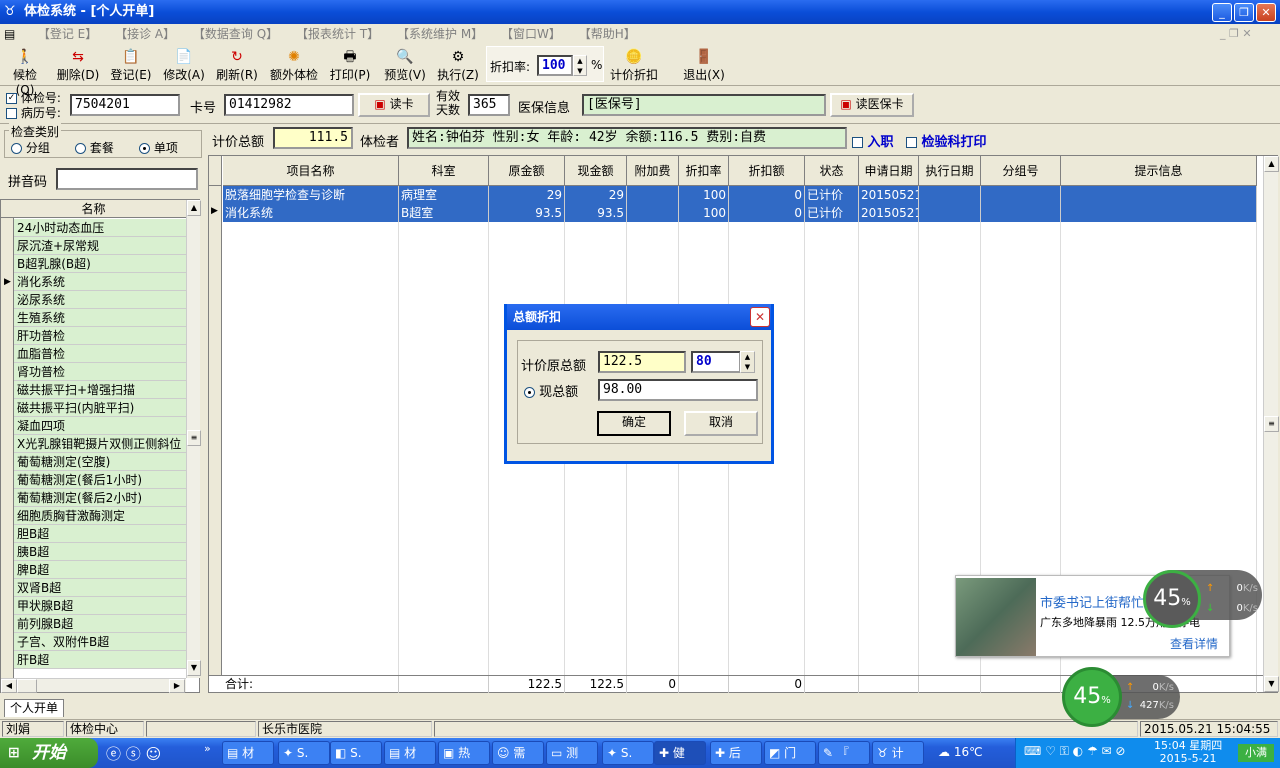 This screenshot has height=768, width=1280. I want to click on cancel-button: 取消, so click(721, 423).